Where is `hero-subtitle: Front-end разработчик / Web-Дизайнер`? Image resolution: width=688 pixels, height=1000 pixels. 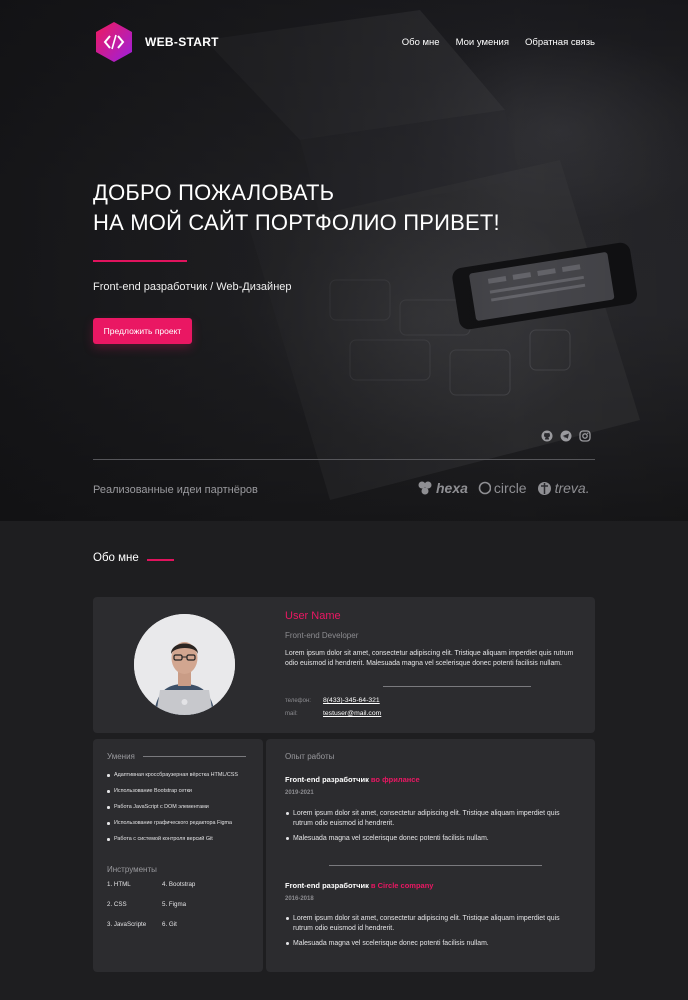 hero-subtitle: Front-end разработчик / Web-Дизайнер is located at coordinates (192, 287).